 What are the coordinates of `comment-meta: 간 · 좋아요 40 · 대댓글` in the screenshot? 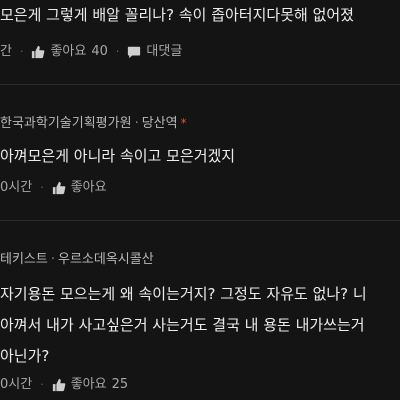 It's located at (91, 52).